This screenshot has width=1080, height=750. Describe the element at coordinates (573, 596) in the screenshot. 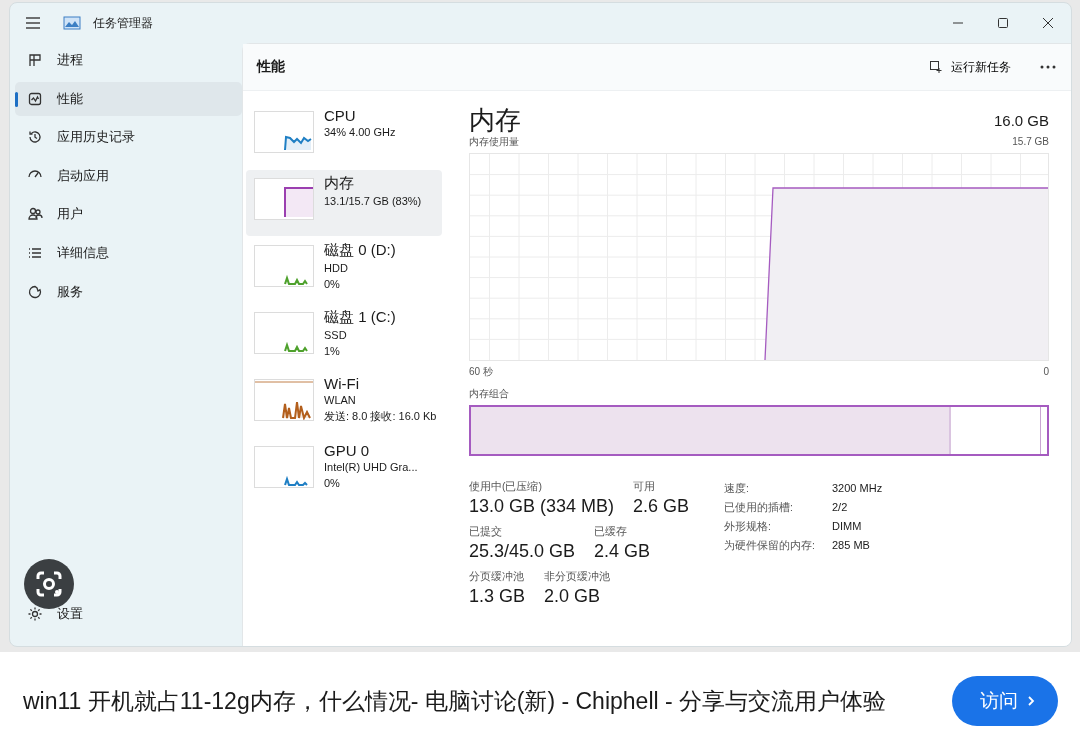

I see `stat-value: 2.0 GB` at that location.